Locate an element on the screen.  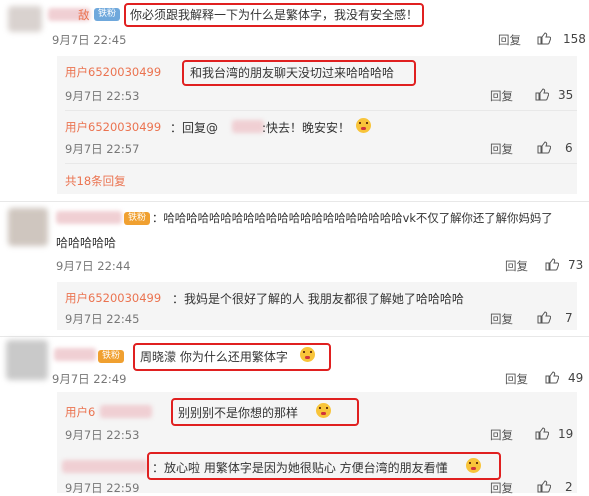
reply-suffix: :快去！晚安安！ is located at coordinates (306, 128).